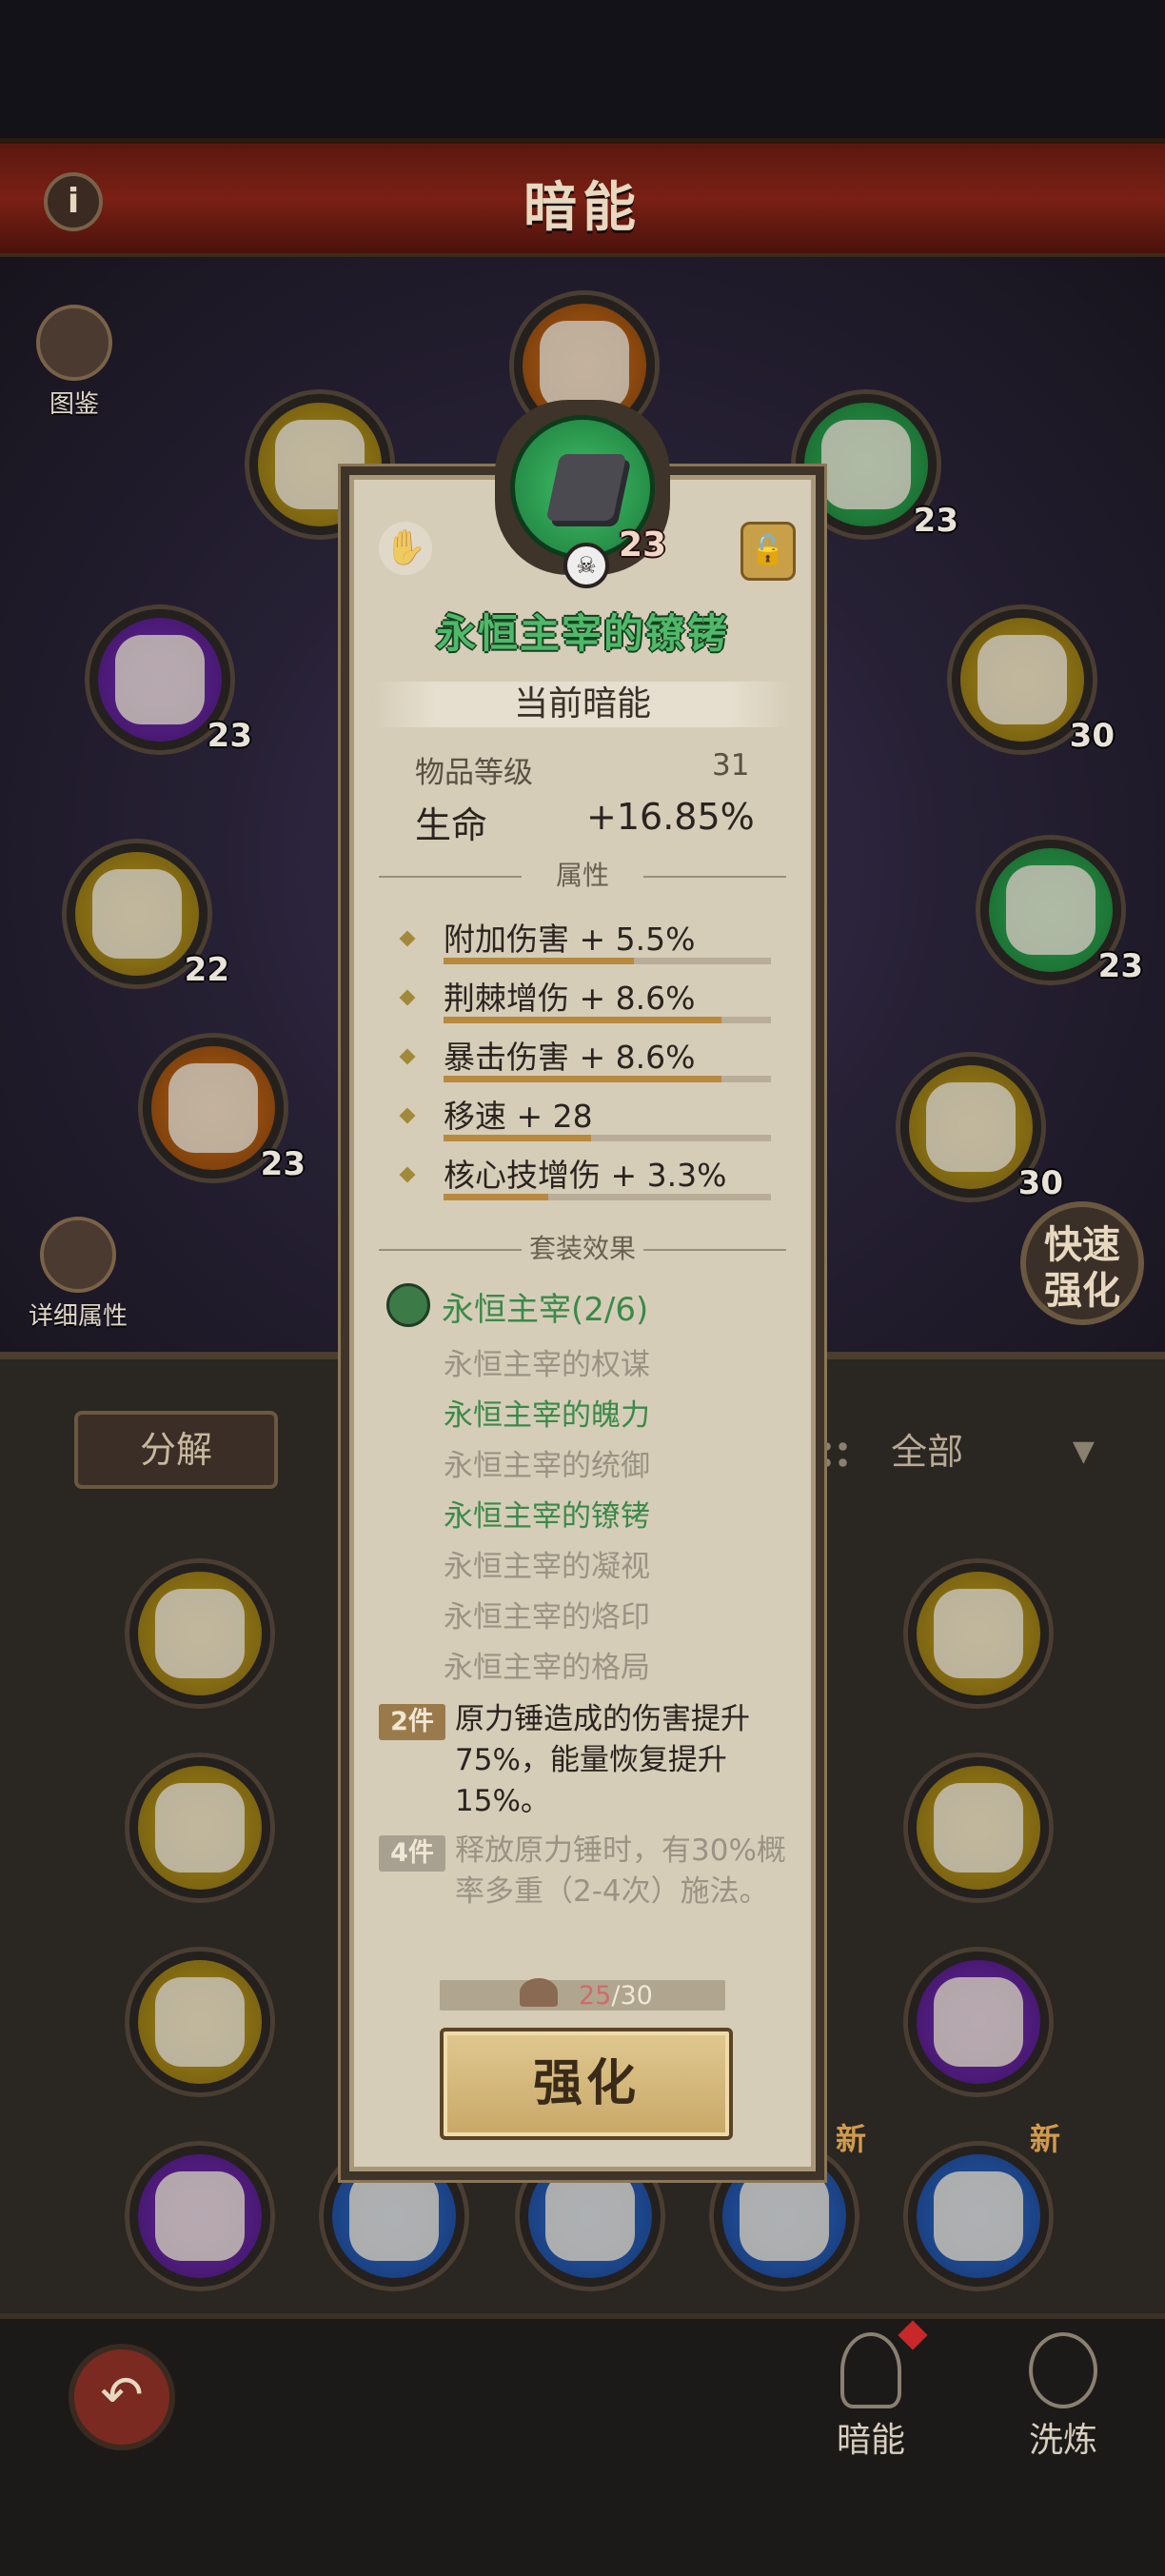  What do you see at coordinates (671, 817) in the screenshot?
I see `main-stat-value: +16.85%` at bounding box center [671, 817].